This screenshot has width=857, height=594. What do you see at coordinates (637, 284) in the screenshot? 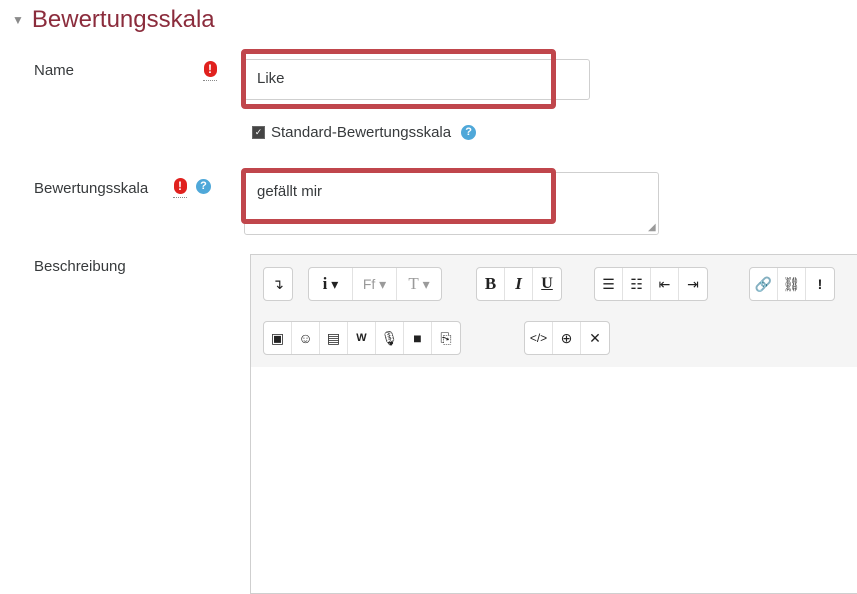
I see `numbered-list-icon: ☷` at bounding box center [637, 284].